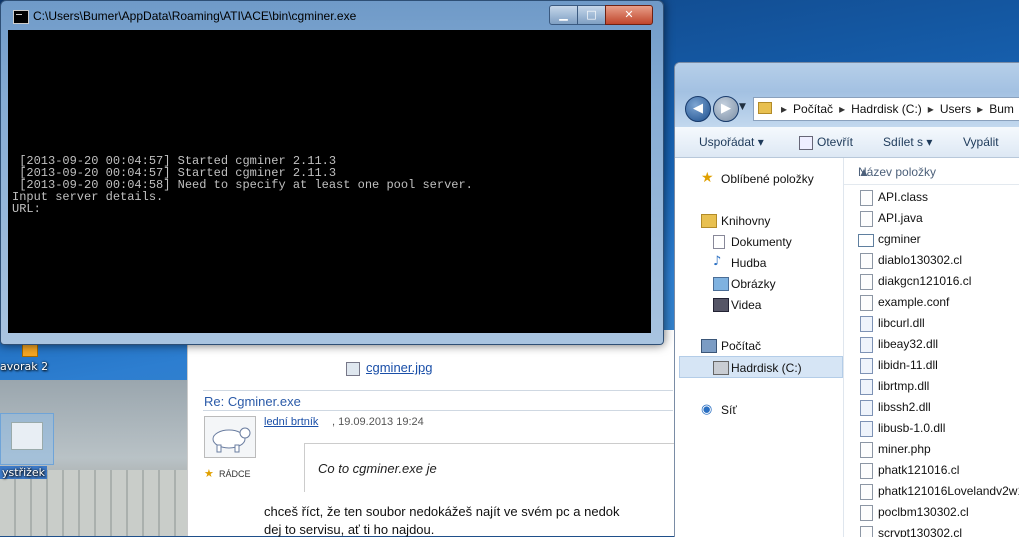  I want to click on console-prompt-line: URL:, so click(26, 209).